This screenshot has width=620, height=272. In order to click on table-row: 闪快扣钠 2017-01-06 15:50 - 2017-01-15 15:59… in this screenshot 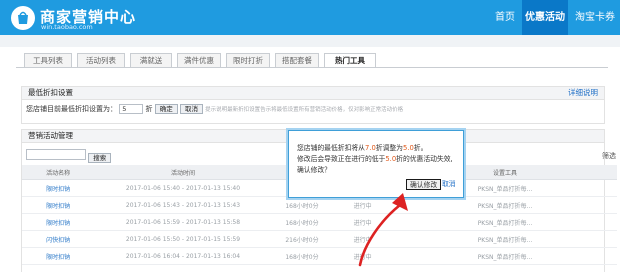, I will do `click(319, 239)`.